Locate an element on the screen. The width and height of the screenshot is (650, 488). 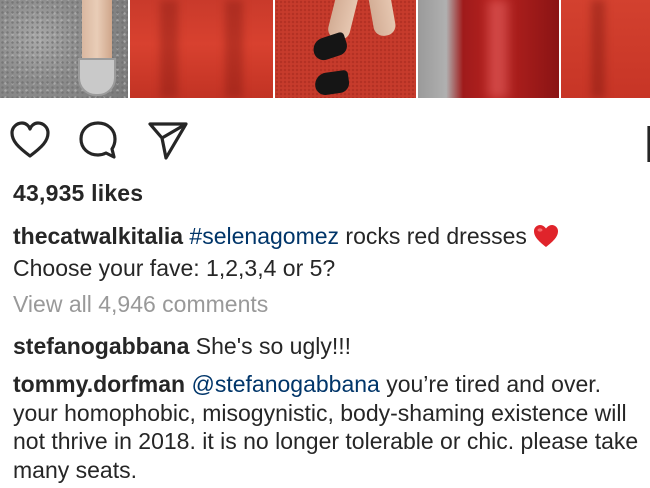
post-action-bar is located at coordinates (325, 141).